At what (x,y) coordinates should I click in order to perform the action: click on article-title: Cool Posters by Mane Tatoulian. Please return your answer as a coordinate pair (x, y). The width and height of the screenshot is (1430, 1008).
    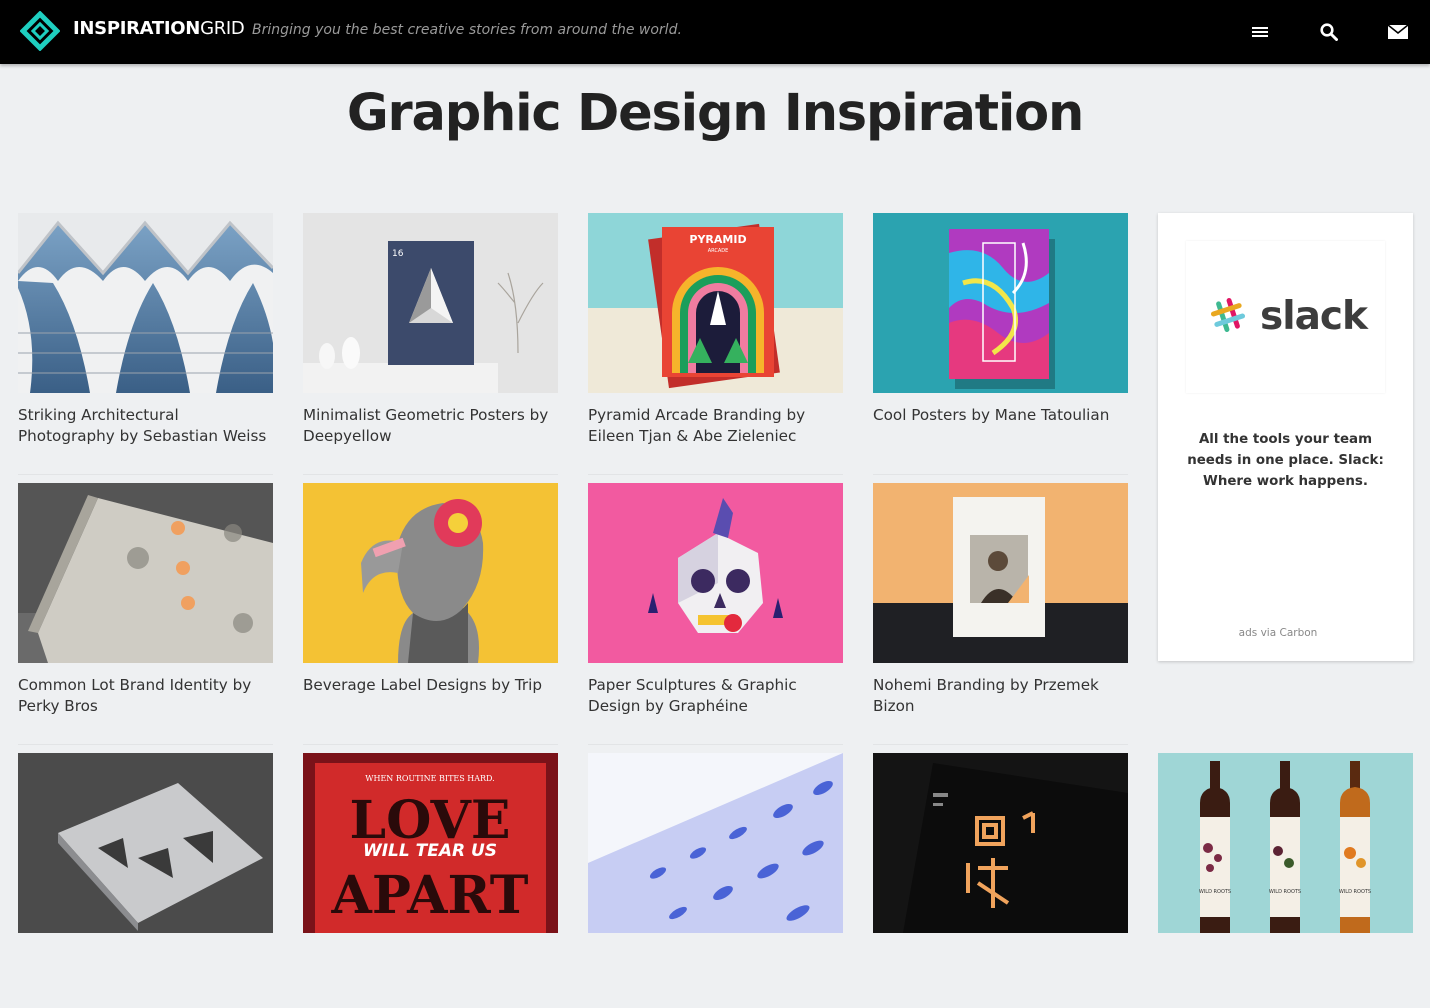
    Looking at the image, I should click on (1000, 436).